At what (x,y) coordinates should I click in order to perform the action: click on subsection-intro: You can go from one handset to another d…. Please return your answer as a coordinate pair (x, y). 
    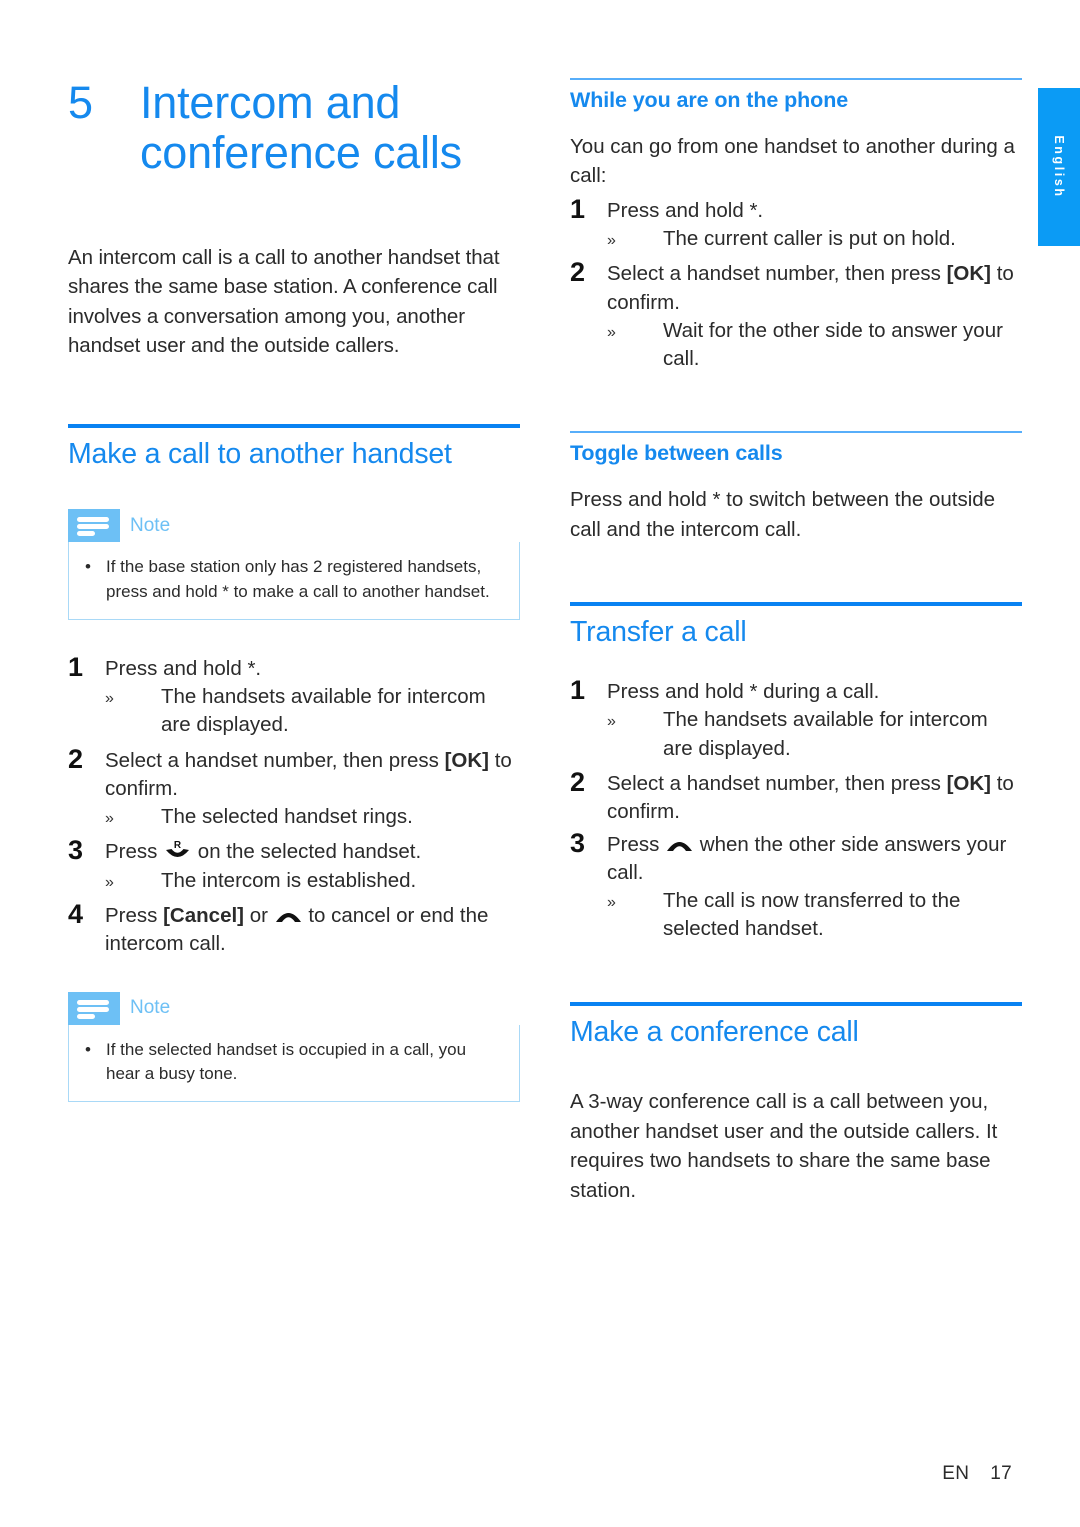
    Looking at the image, I should click on (792, 161).